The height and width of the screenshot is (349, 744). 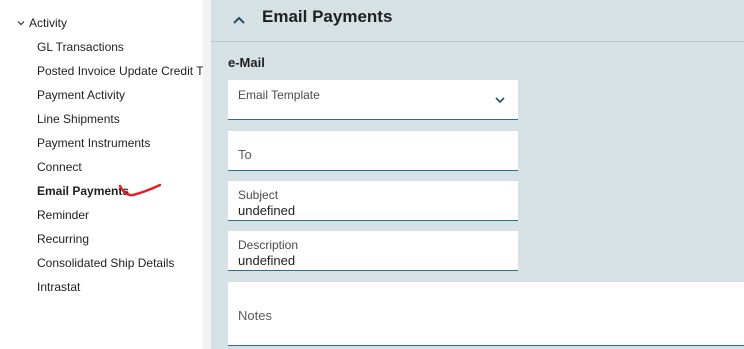 I want to click on sidebar-item-payment-activity: Payment Activity, so click(x=81, y=95).